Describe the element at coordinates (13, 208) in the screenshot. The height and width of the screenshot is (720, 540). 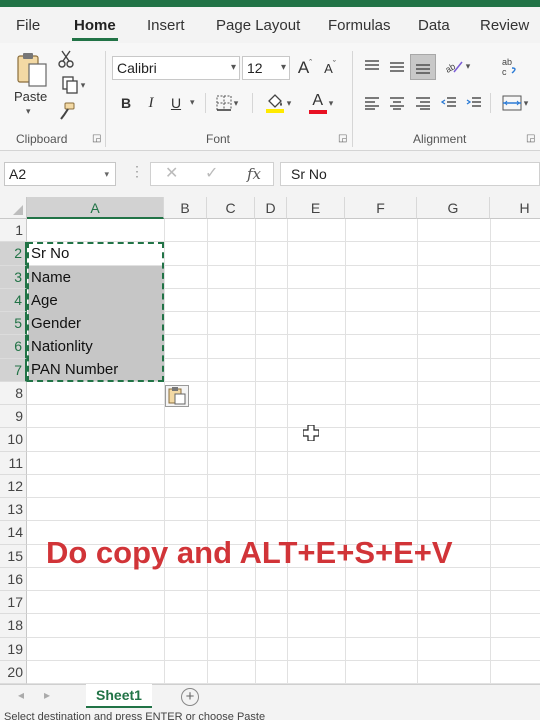
I see `select-all-button` at that location.